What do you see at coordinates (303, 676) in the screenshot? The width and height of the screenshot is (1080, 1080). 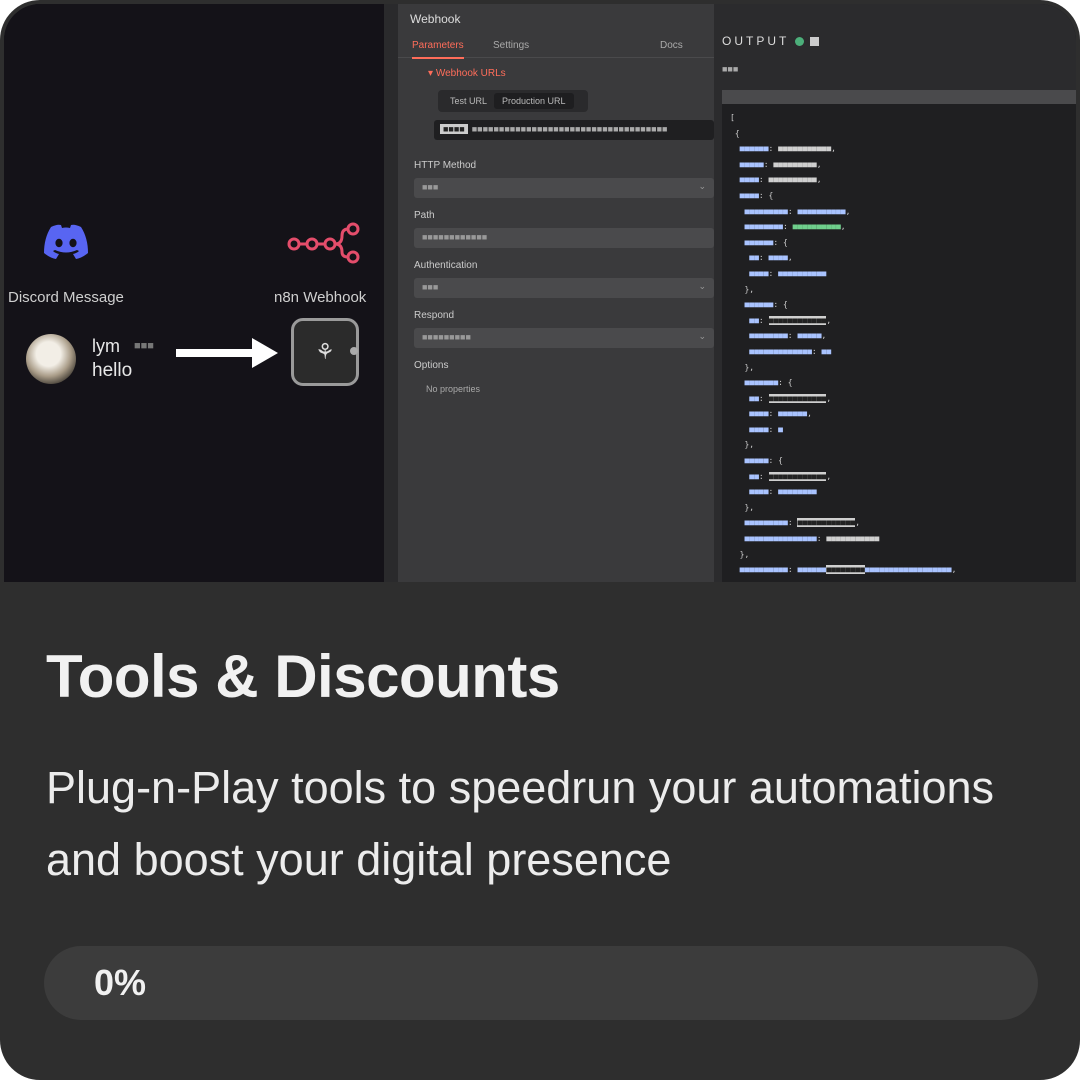 I see `card-title: Tools & Discounts` at bounding box center [303, 676].